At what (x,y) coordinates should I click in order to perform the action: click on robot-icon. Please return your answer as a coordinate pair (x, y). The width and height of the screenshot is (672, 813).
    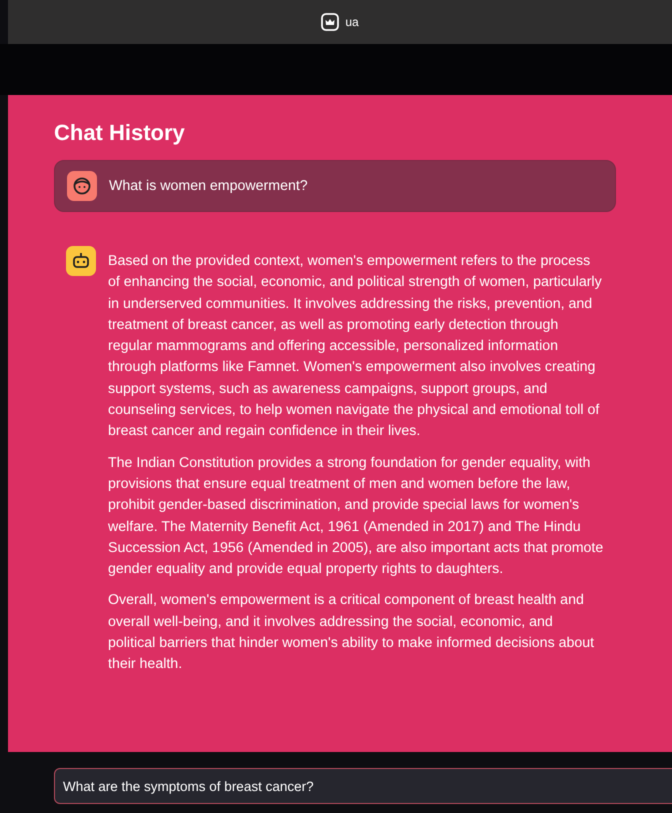
    Looking at the image, I should click on (81, 261).